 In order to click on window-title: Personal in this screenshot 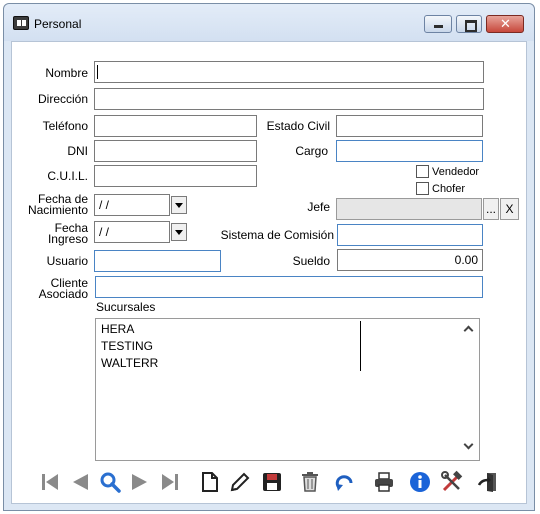, I will do `click(58, 24)`.